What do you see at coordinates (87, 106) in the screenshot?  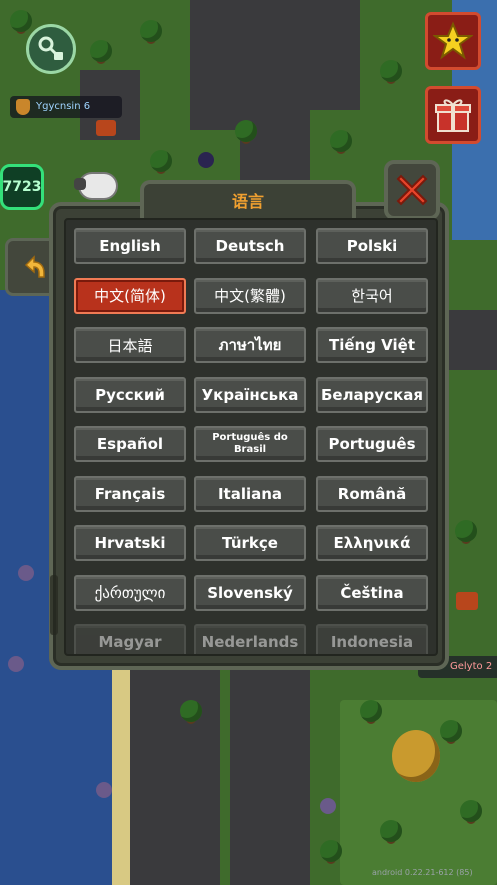 I see `player-level: 6` at bounding box center [87, 106].